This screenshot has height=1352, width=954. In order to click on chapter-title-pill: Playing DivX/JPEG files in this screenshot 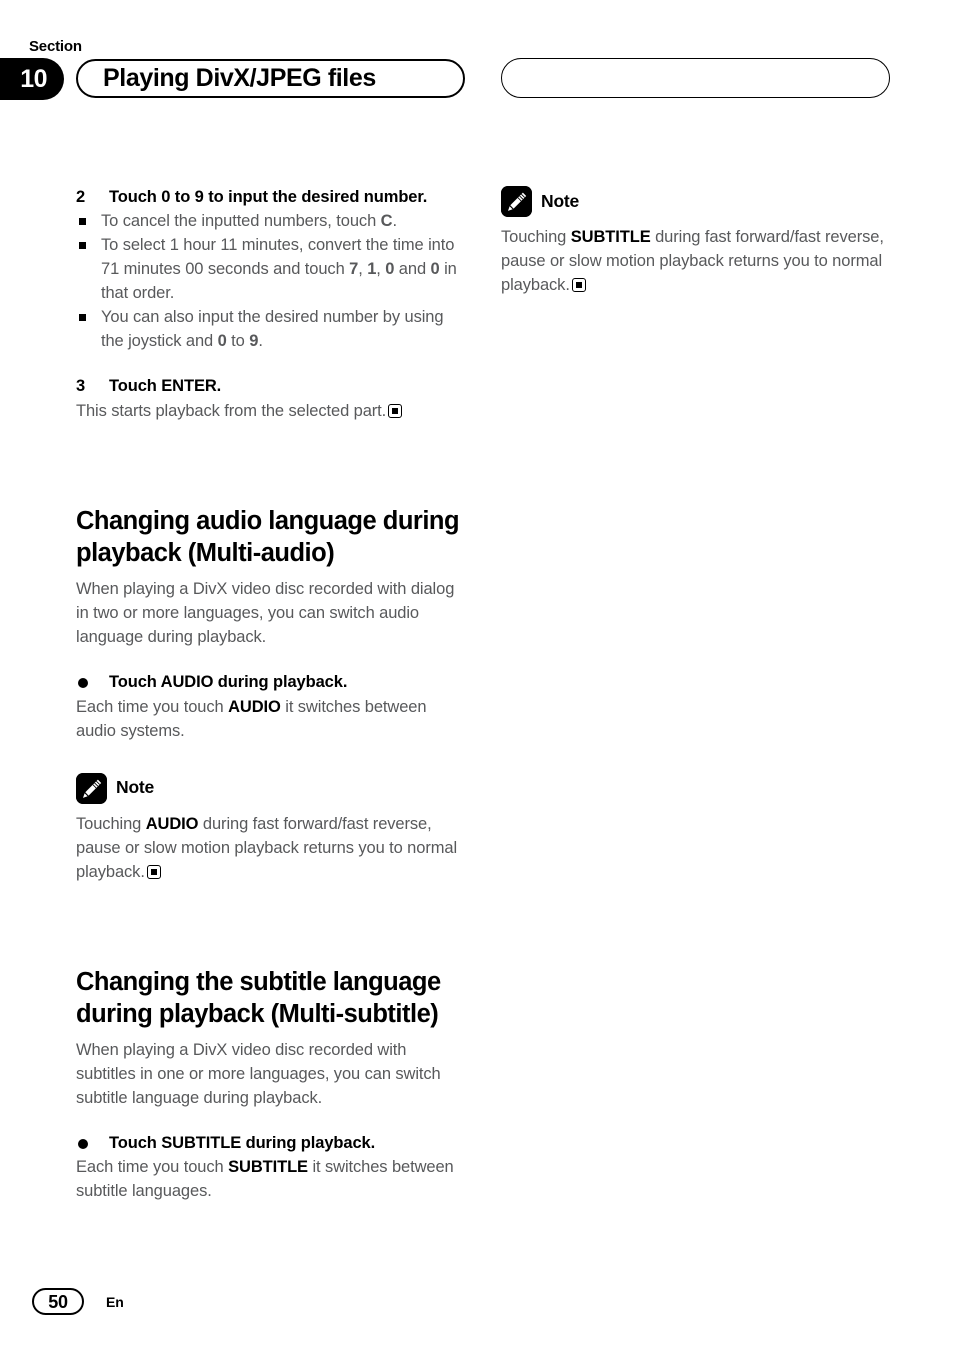, I will do `click(270, 78)`.